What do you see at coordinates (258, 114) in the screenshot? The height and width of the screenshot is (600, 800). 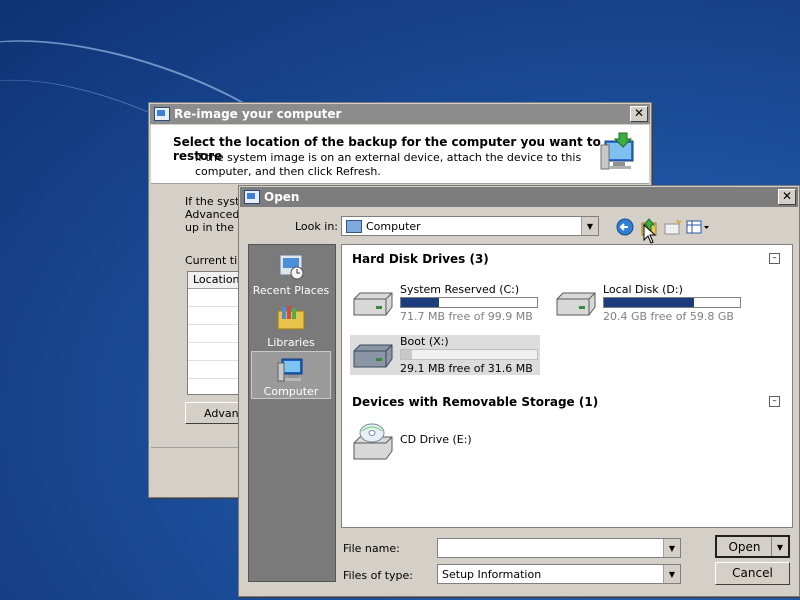 I see `reimage-title: Re-image your computer` at bounding box center [258, 114].